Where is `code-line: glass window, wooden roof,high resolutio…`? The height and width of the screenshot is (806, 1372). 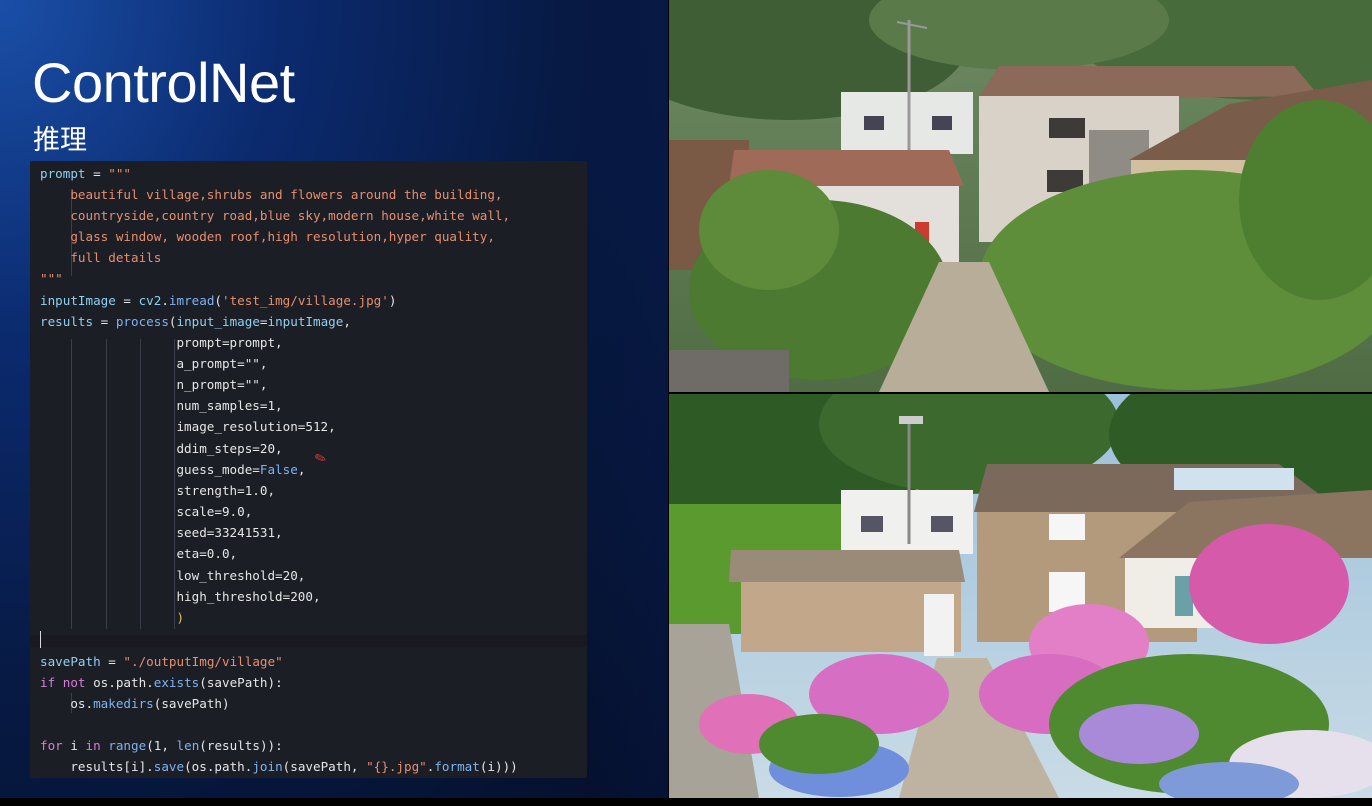
code-line: glass window, wooden roof,high resolutio… is located at coordinates (267, 236).